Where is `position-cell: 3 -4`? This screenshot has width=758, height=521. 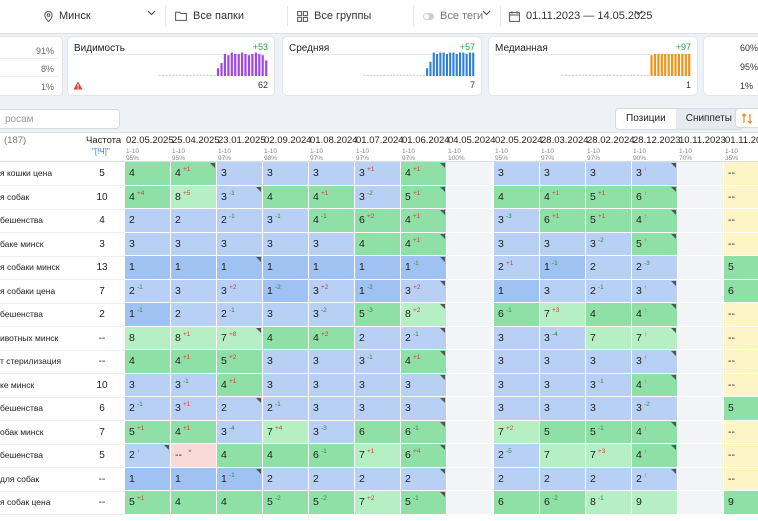 position-cell: 3 -4 is located at coordinates (563, 338).